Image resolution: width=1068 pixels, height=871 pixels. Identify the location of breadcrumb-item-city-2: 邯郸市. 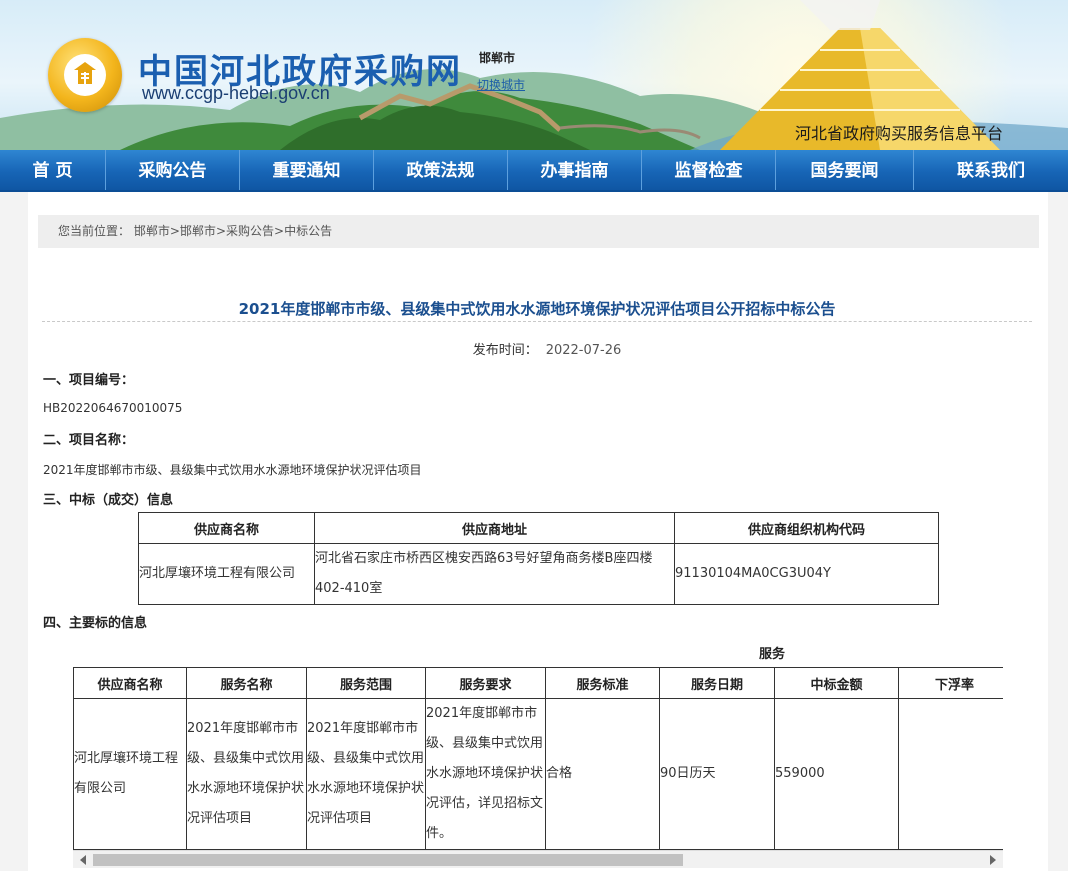
(198, 231).